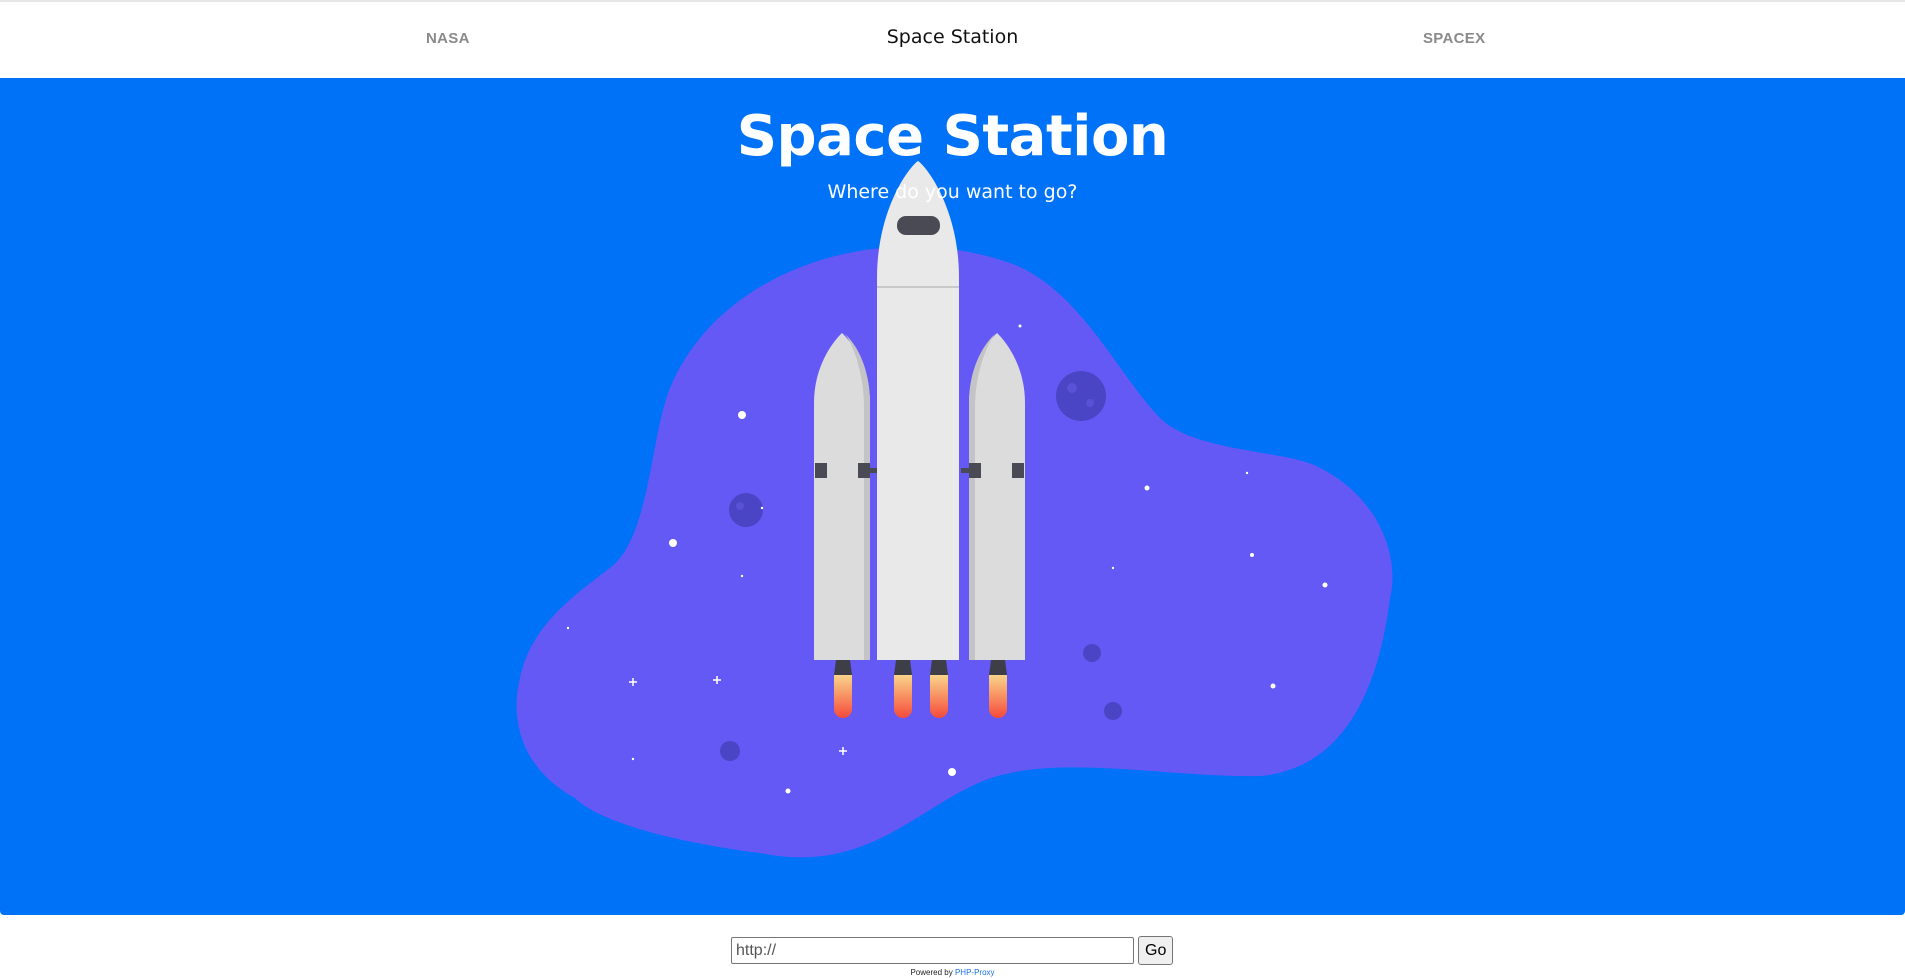 Image resolution: width=1905 pixels, height=978 pixels. What do you see at coordinates (952, 136) in the screenshot?
I see `hero-title: Space Station` at bounding box center [952, 136].